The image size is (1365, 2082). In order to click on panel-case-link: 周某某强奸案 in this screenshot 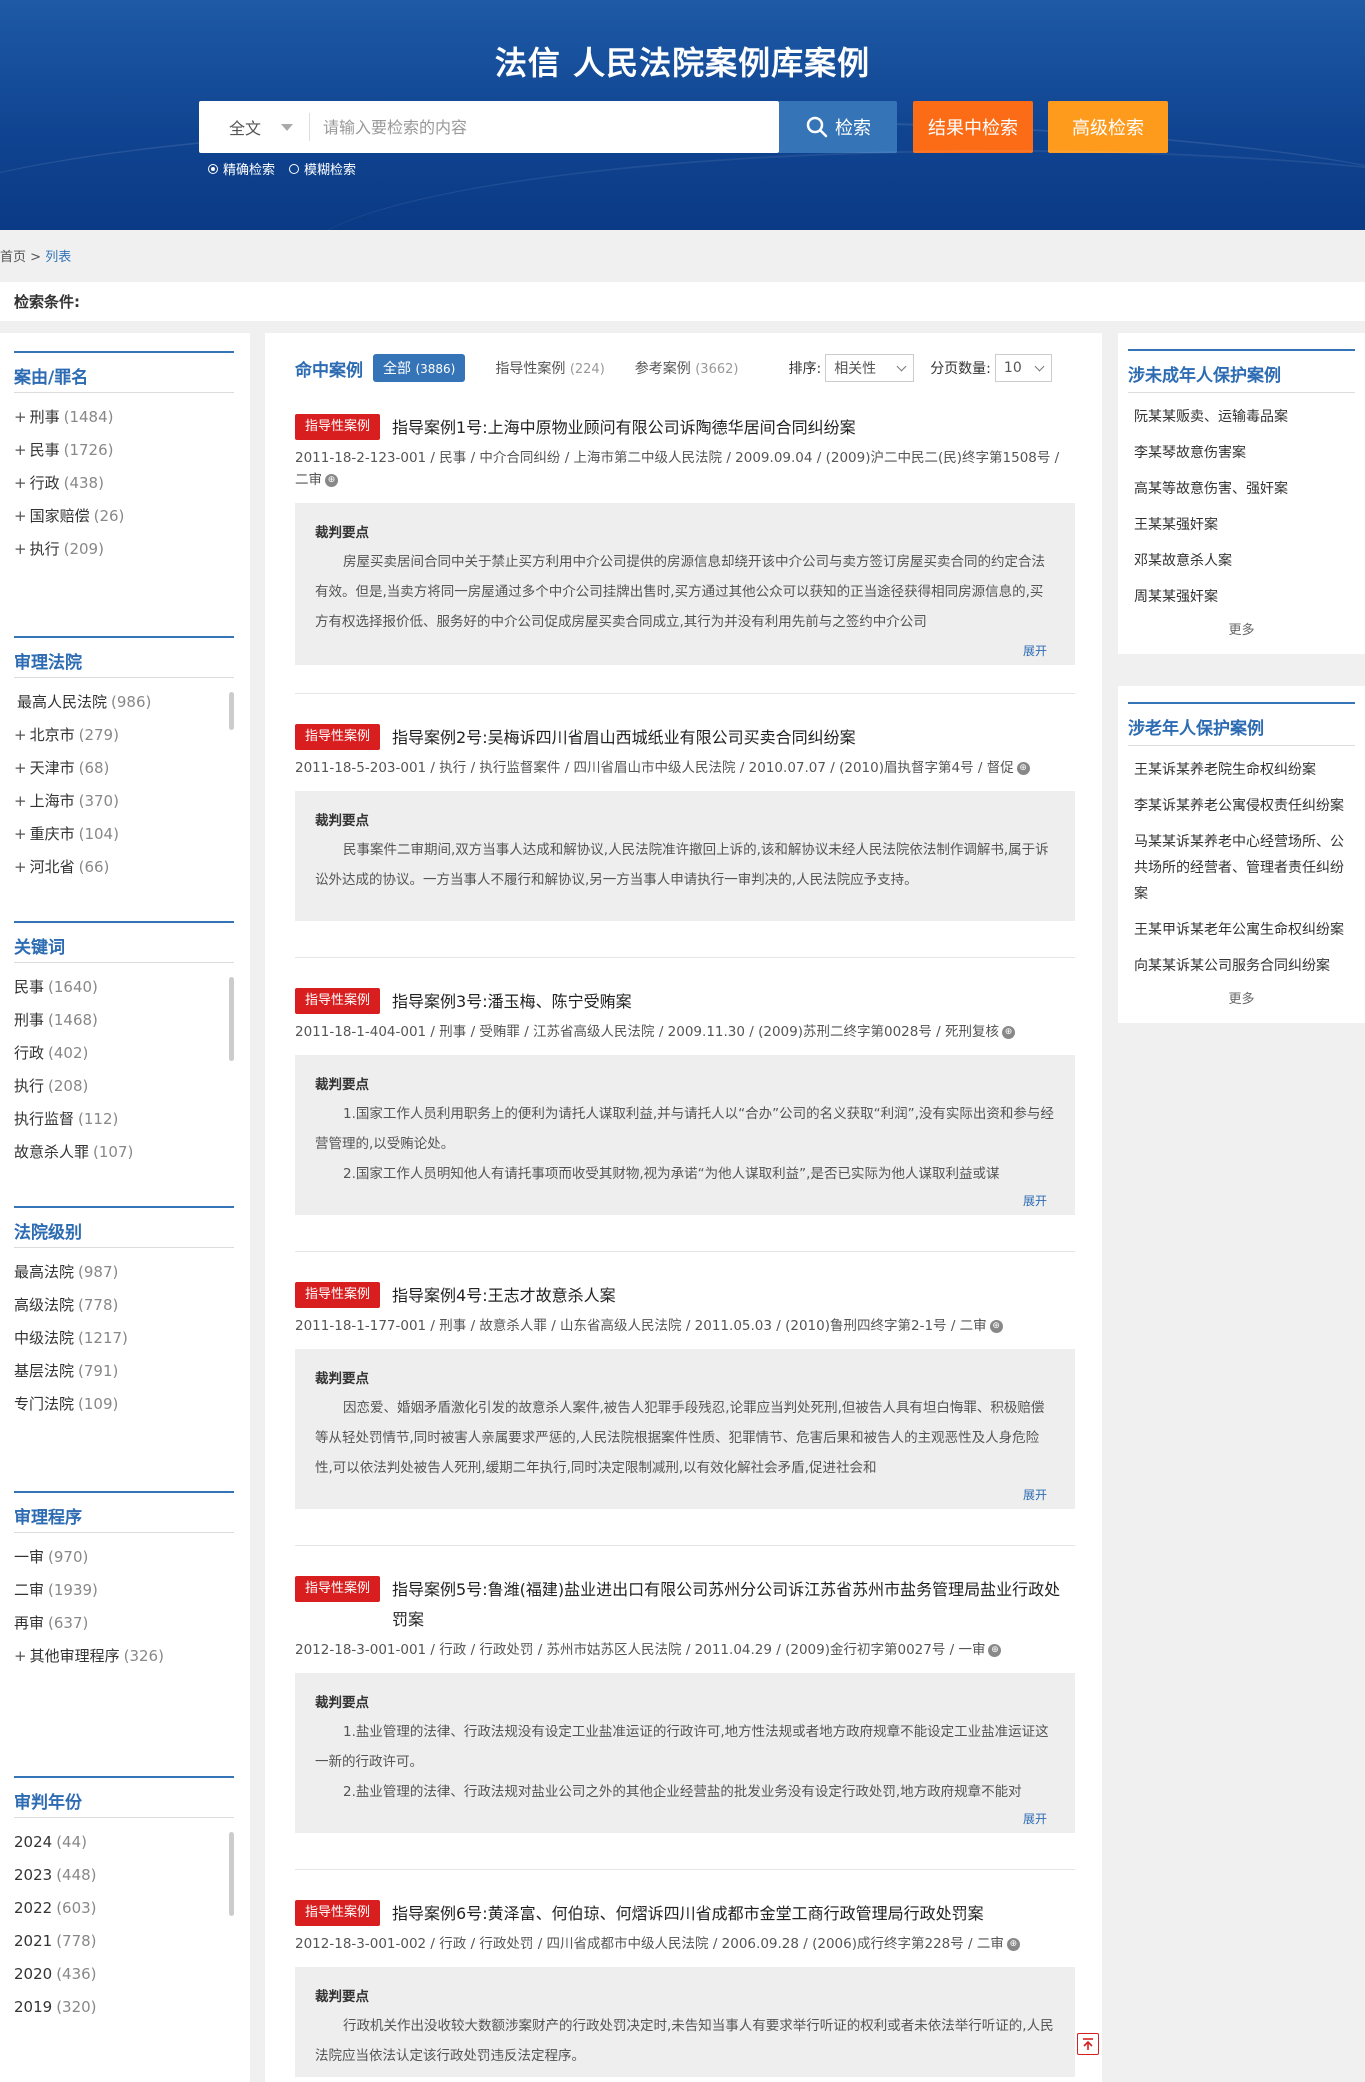, I will do `click(1241, 597)`.